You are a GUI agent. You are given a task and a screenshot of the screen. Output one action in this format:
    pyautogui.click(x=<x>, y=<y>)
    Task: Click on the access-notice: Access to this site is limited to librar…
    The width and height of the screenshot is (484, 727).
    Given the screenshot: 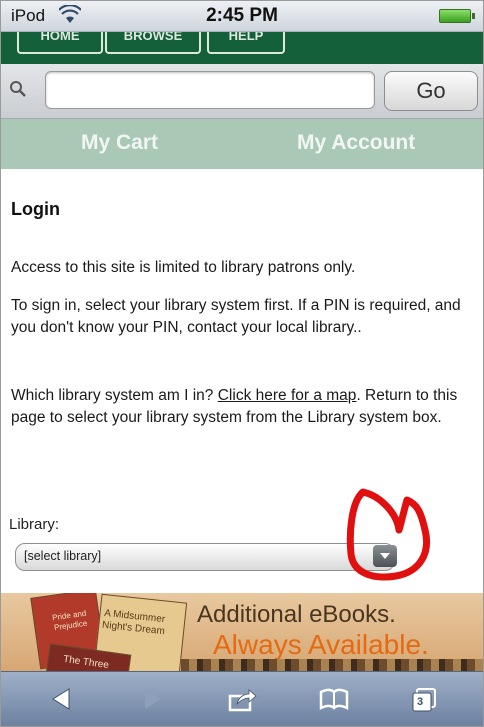 What is the action you would take?
    pyautogui.click(x=183, y=267)
    